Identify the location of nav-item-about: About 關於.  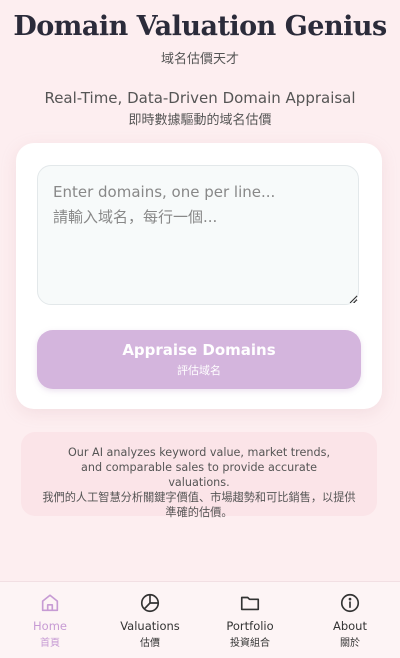
(350, 620).